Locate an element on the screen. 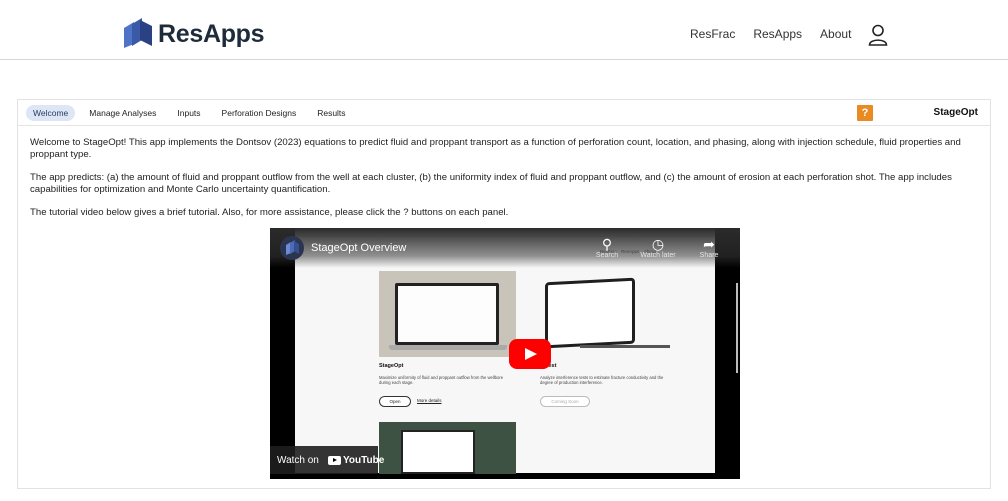 This screenshot has height=501, width=1008. stageopt-card-image is located at coordinates (447, 314).